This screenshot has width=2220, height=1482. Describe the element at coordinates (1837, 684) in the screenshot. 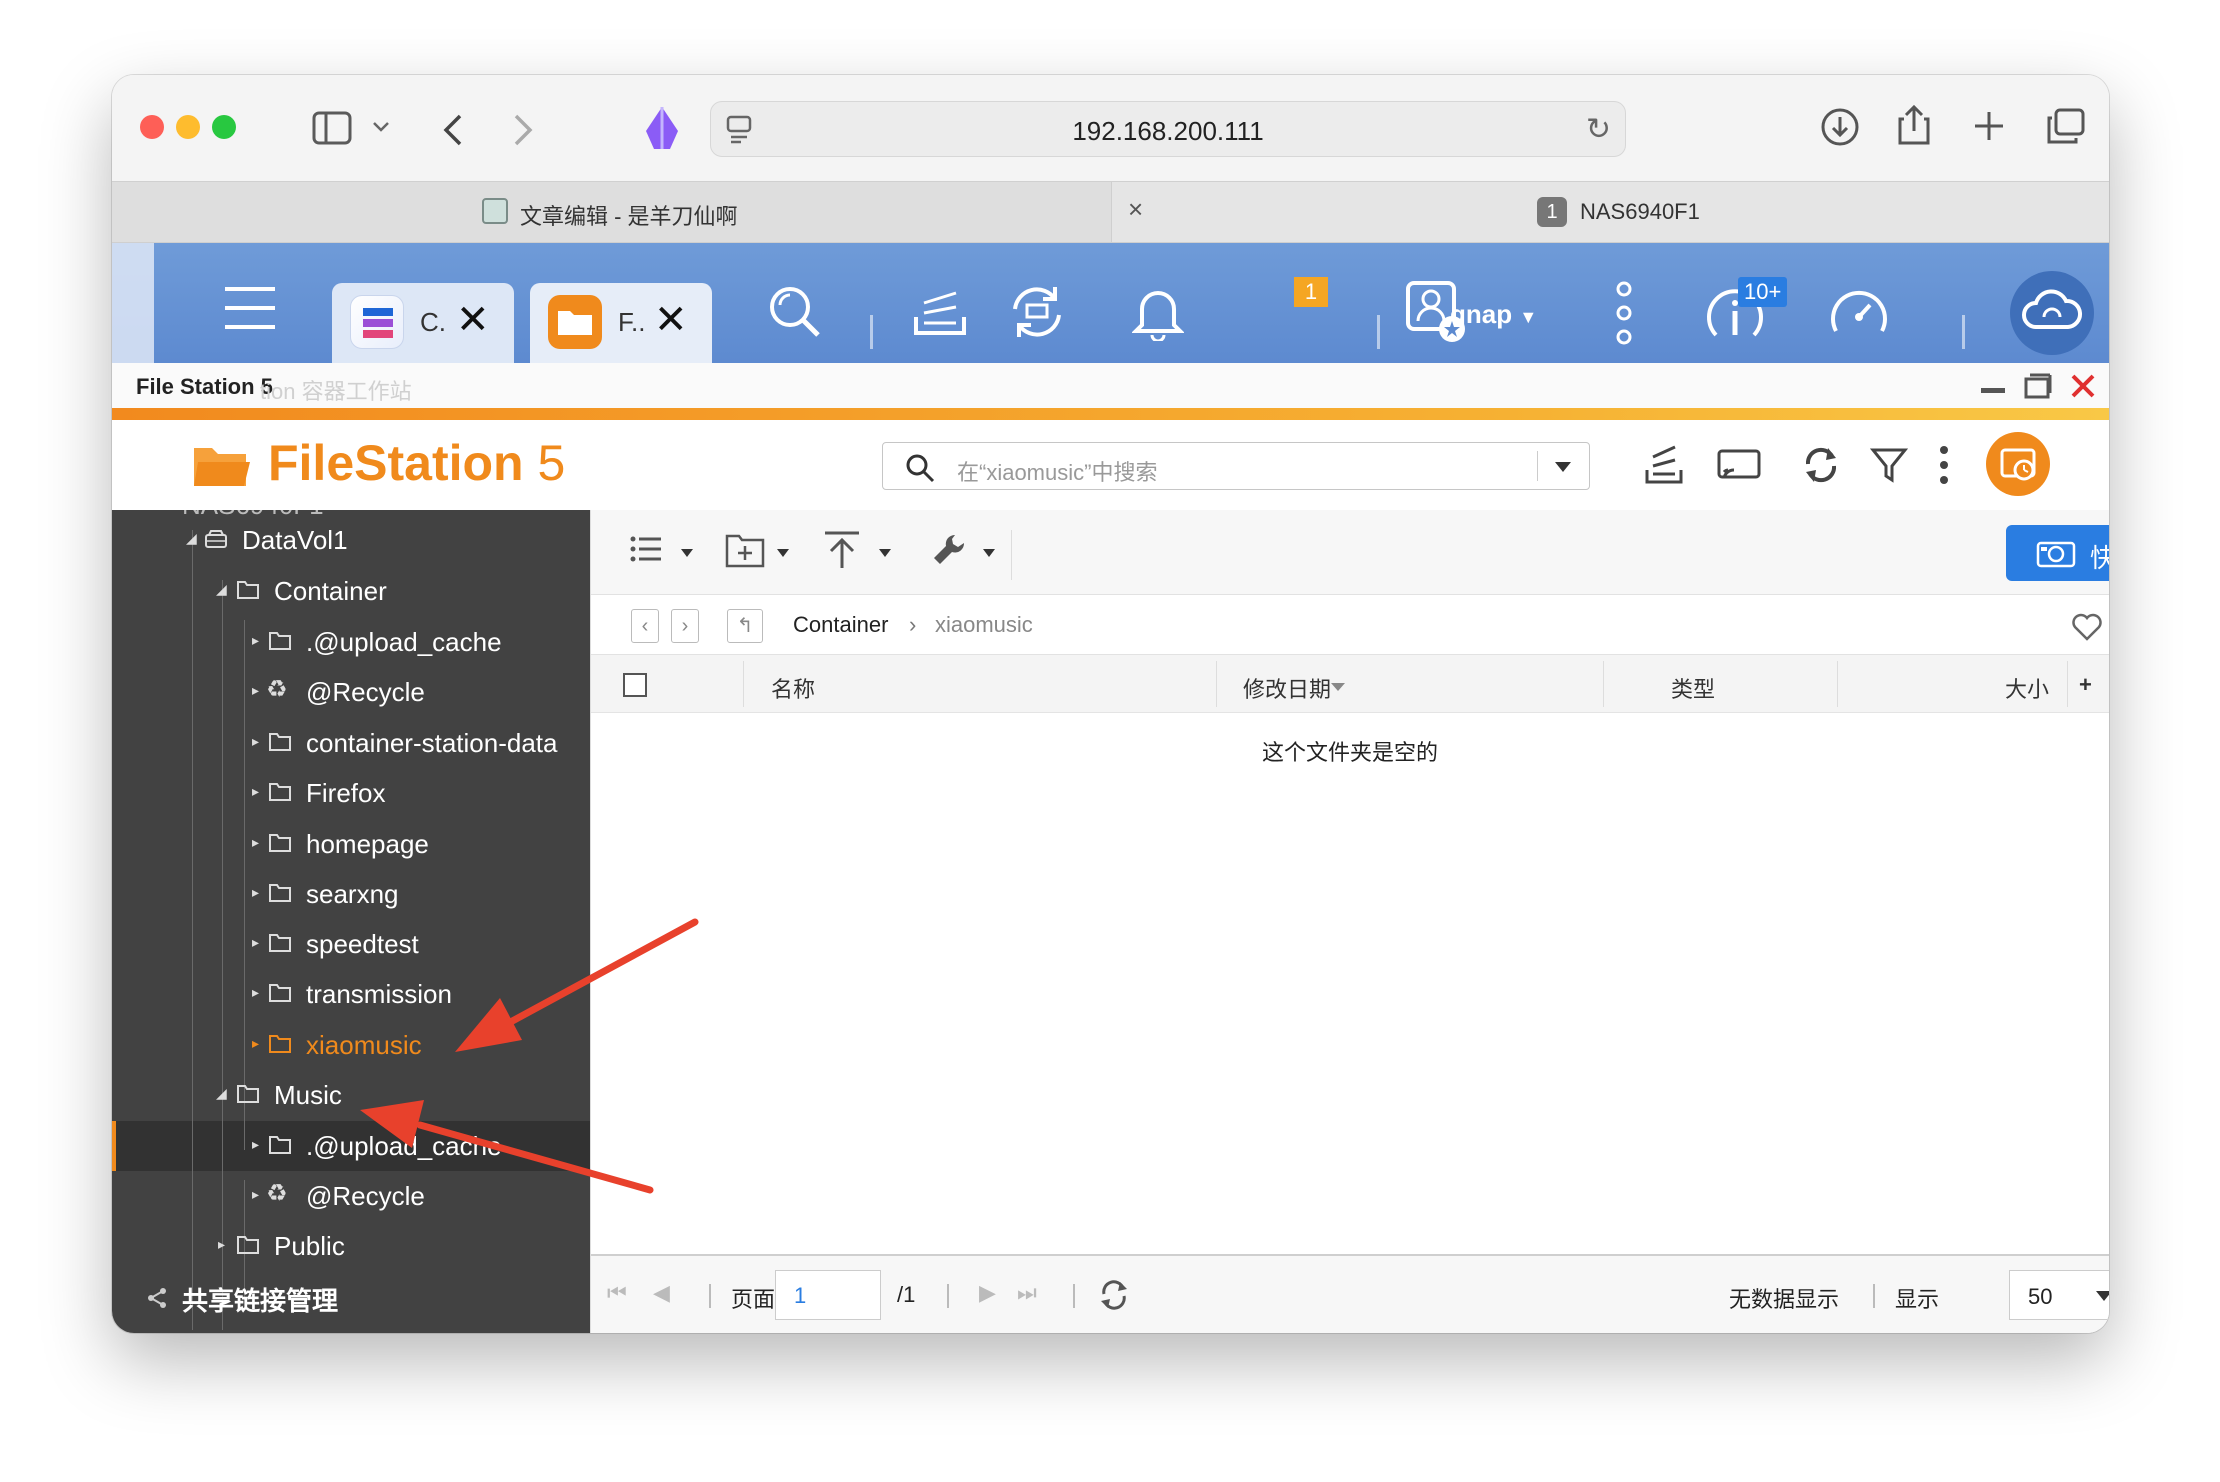

I see `column-divider` at that location.